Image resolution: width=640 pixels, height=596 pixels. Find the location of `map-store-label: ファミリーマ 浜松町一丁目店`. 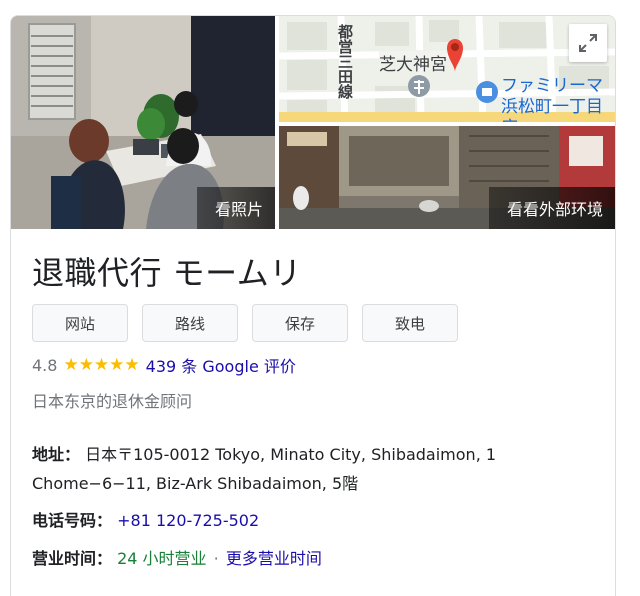

map-store-label: ファミリーマ 浜松町一丁目店 is located at coordinates (558, 99).